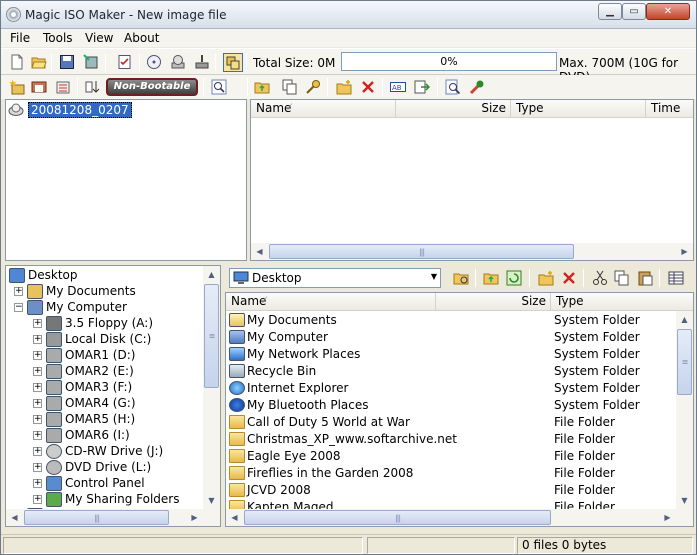 The height and width of the screenshot is (555, 697). I want to click on explorer-list-vertical-scrollbar: ▲ ≡ ▼, so click(684, 410).